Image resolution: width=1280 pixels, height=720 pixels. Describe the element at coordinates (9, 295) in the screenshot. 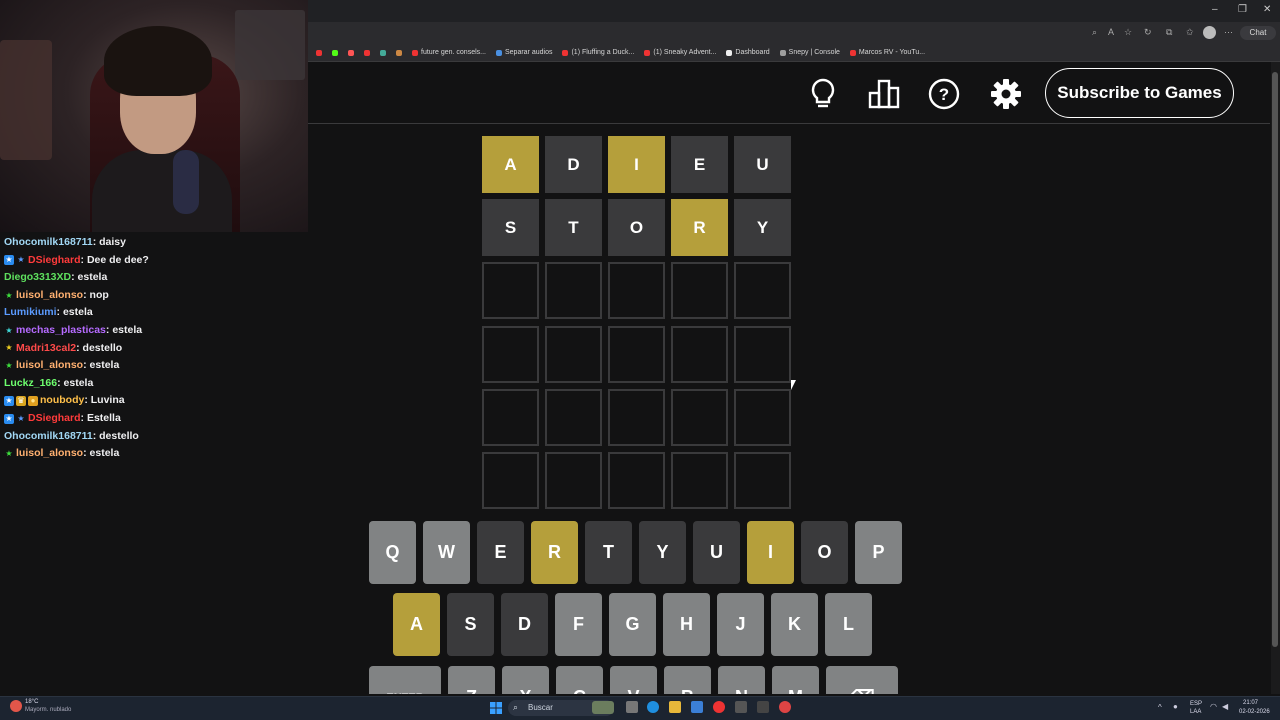

I see `chat-badge-icon: ★` at that location.